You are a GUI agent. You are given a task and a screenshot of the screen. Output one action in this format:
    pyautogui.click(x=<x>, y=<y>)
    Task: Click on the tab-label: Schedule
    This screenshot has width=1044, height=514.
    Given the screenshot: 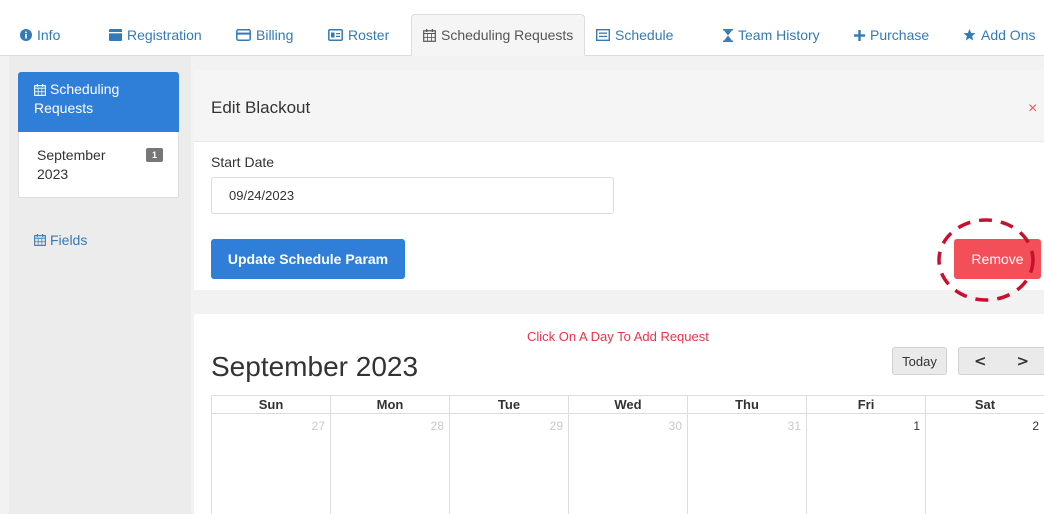 What is the action you would take?
    pyautogui.click(x=644, y=35)
    